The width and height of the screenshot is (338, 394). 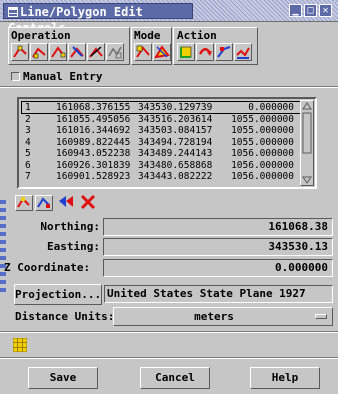 What do you see at coordinates (175, 130) in the screenshot?
I see `vertex-y-cell: 343503.084157` at bounding box center [175, 130].